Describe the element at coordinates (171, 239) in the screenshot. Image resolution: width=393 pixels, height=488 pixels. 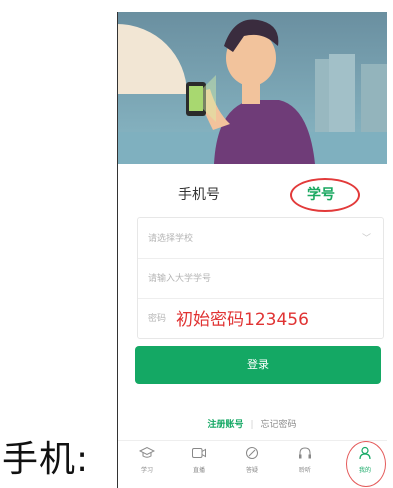
I see `school-placeholder: 请选择学校` at that location.